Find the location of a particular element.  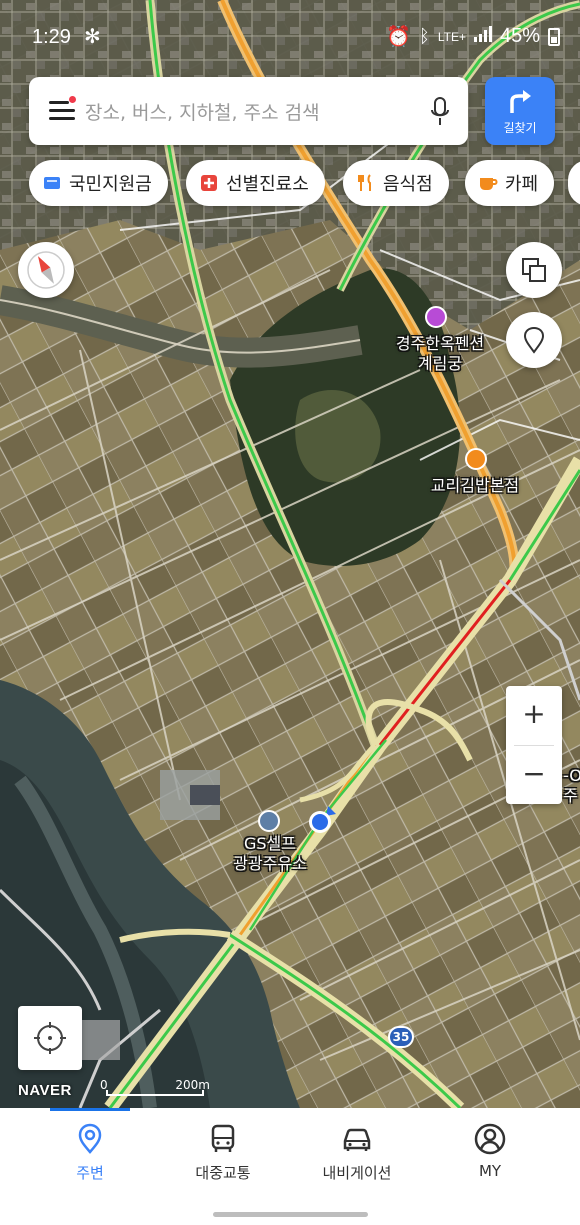

won-card-icon is located at coordinates (52, 183).